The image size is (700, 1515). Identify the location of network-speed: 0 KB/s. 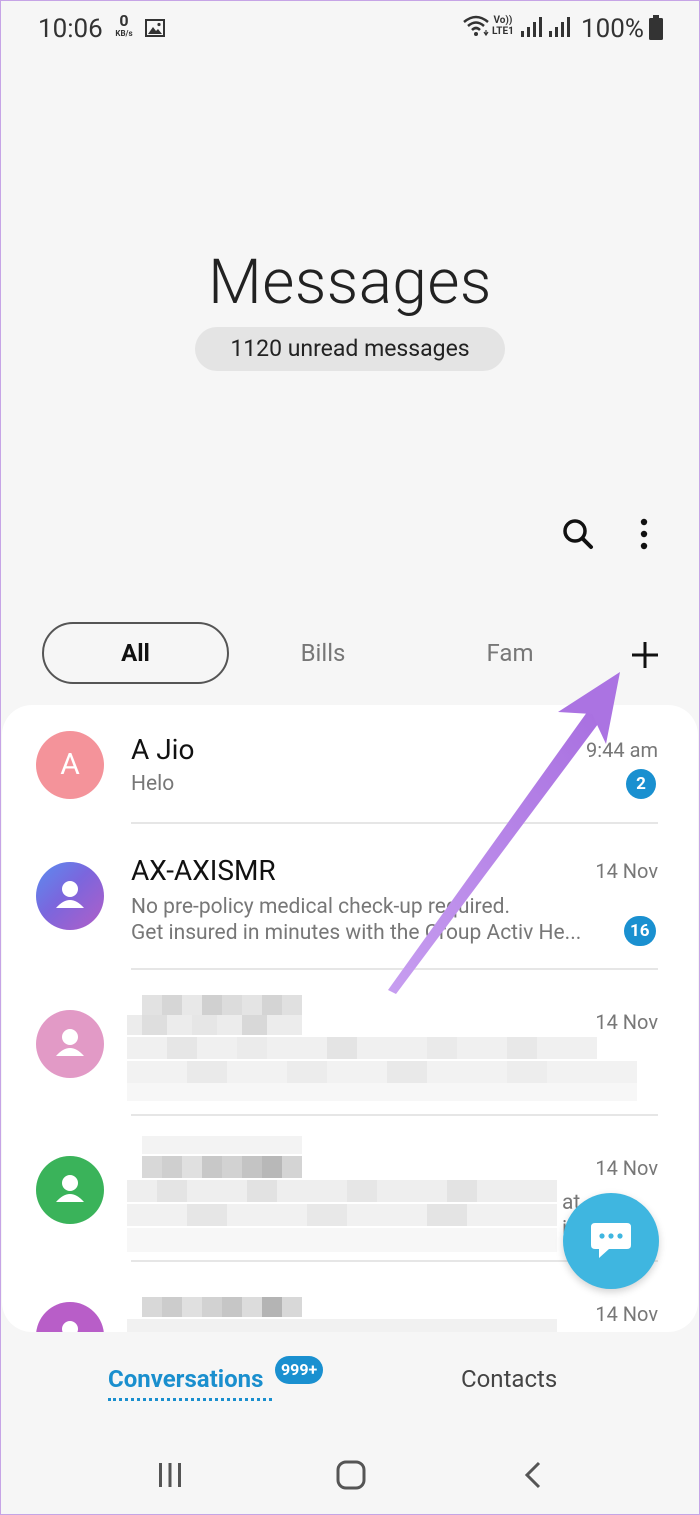
(124, 25).